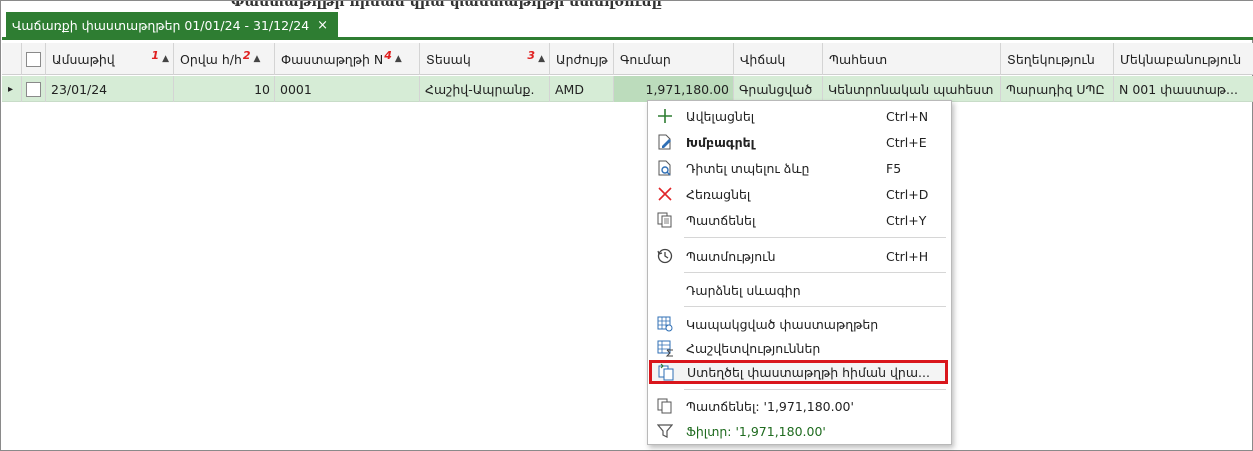 The image size is (1253, 451). What do you see at coordinates (782, 324) in the screenshot?
I see `menu-item-label: Կապակցված փաստաթղթեր` at bounding box center [782, 324].